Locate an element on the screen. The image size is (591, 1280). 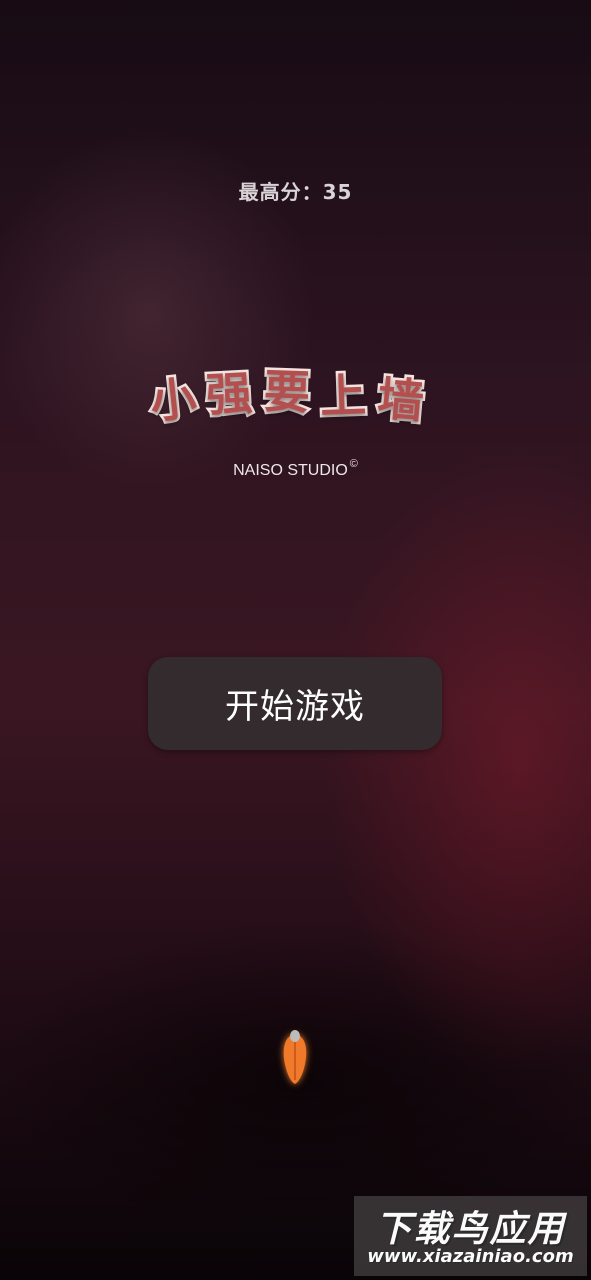
roach-icon is located at coordinates (295, 1057).